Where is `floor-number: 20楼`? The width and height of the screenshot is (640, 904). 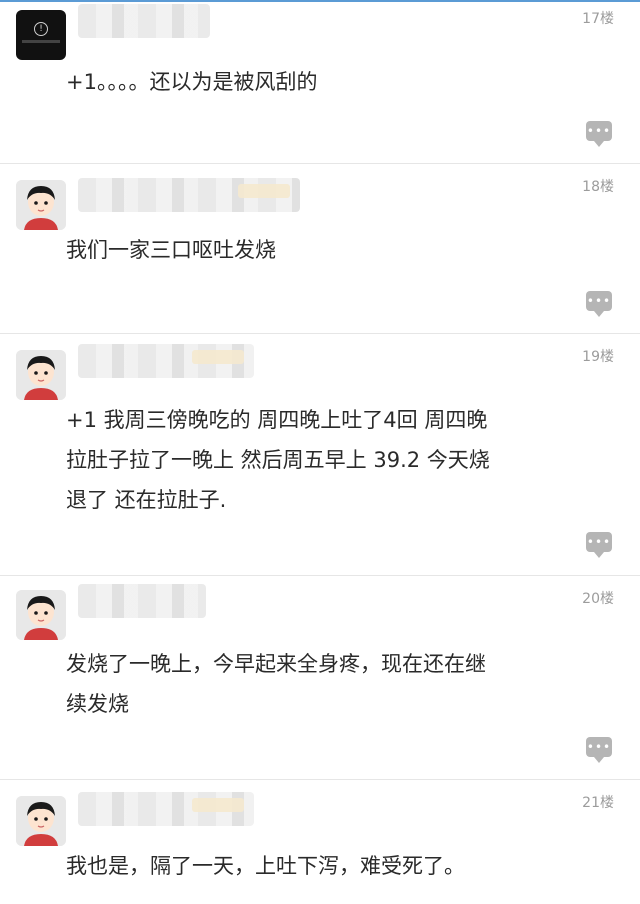 floor-number: 20楼 is located at coordinates (598, 599).